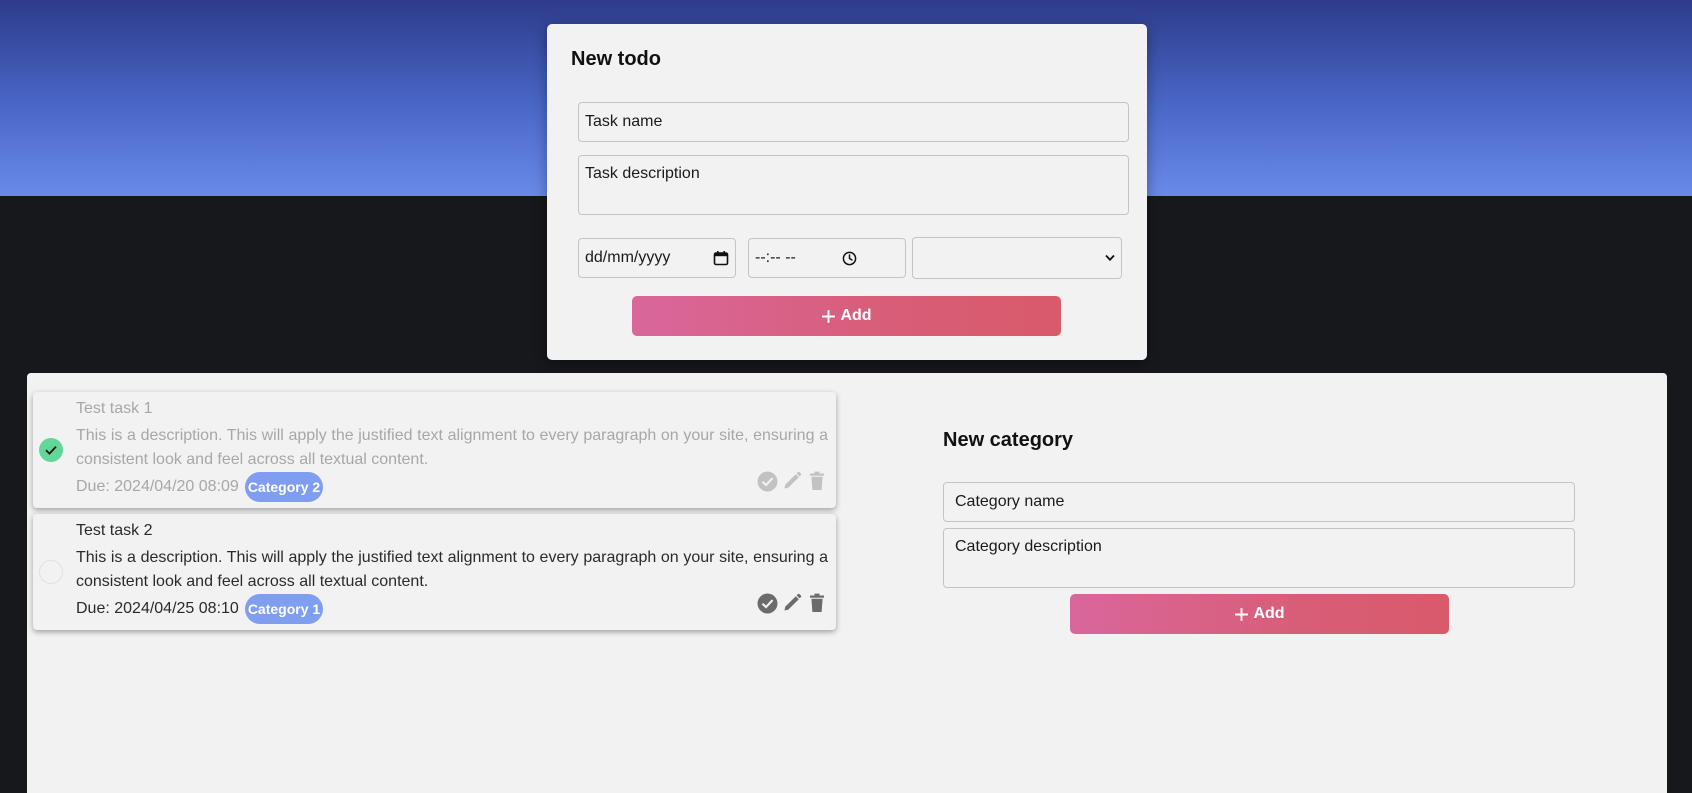  I want to click on time-placeholder: --:-- --, so click(775, 257).